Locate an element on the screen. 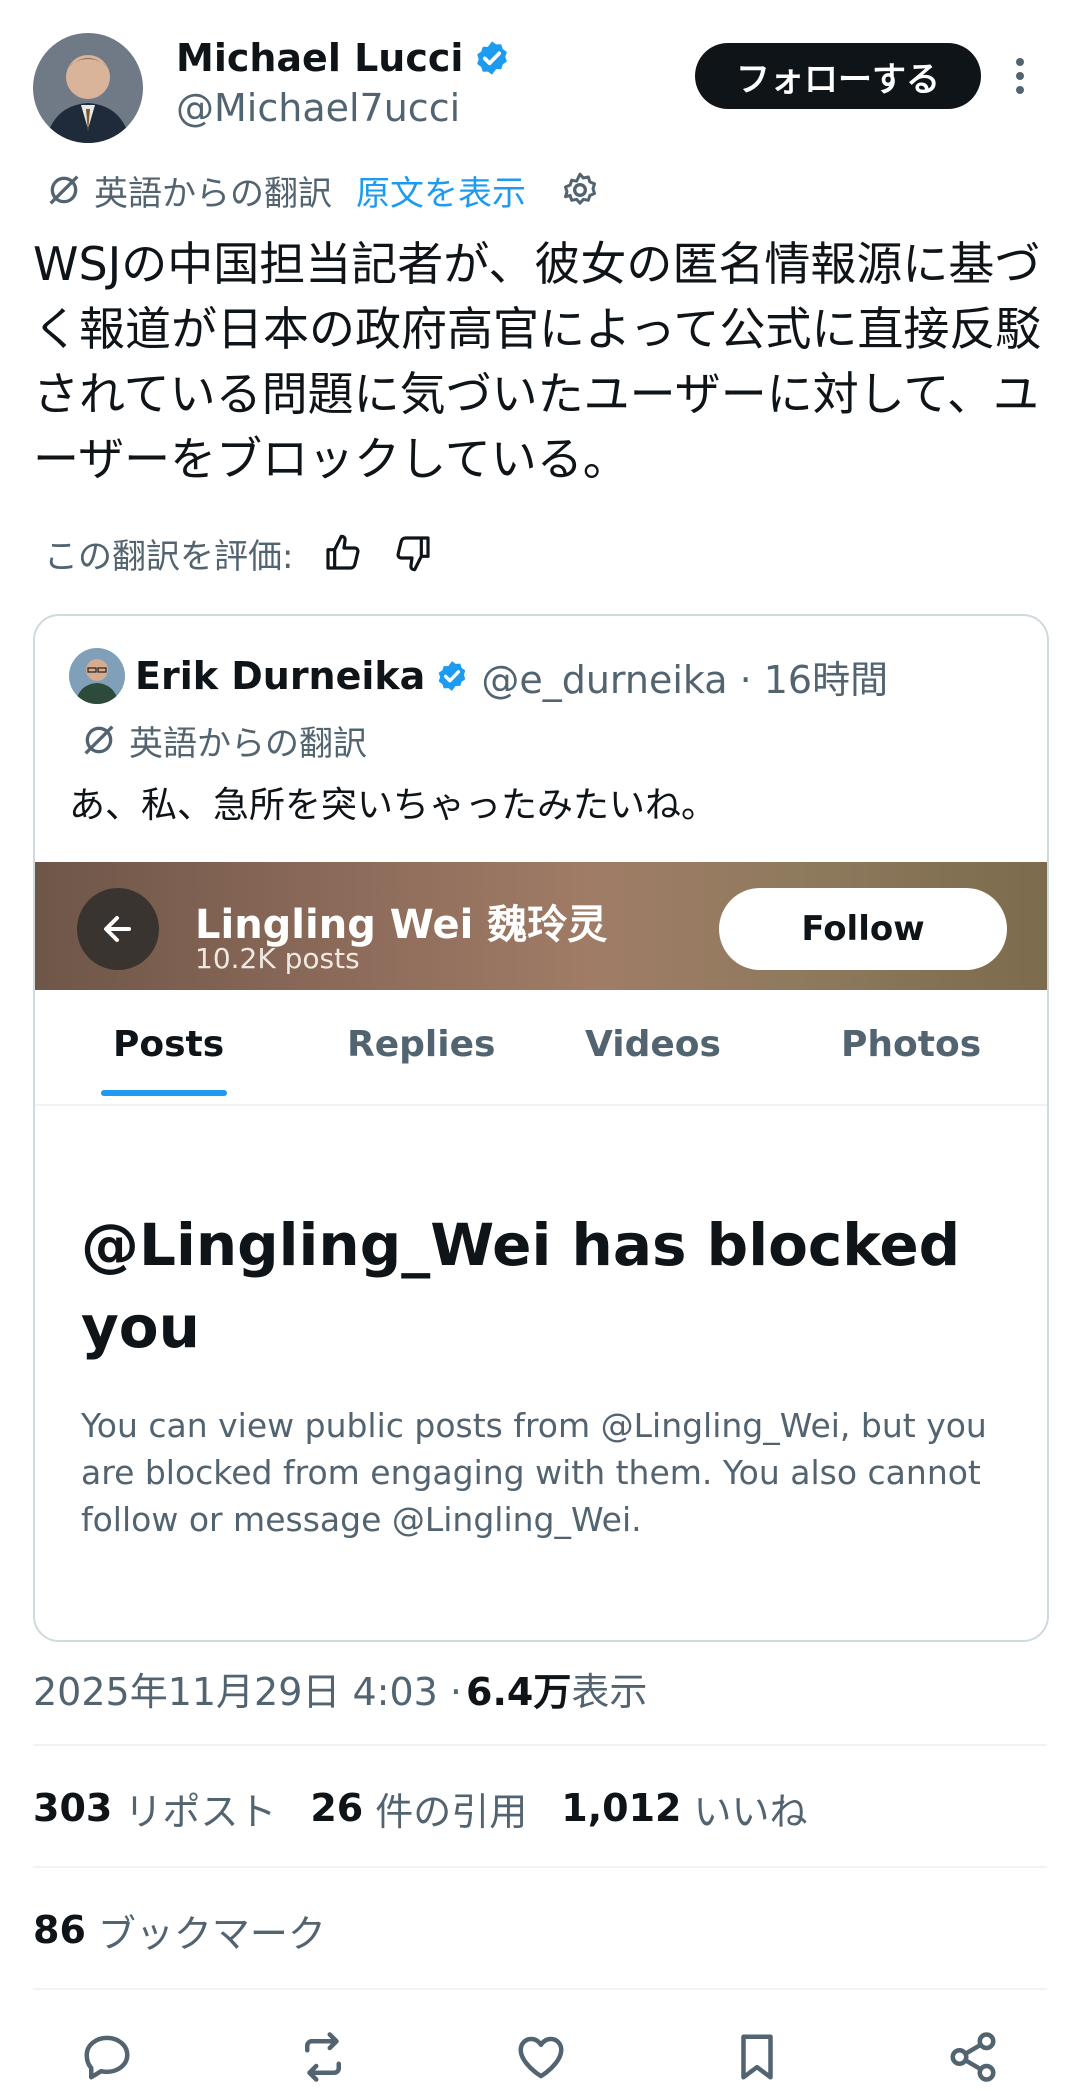 The image size is (1080, 2091). quoted-author-name: Erik Durneika is located at coordinates (280, 676).